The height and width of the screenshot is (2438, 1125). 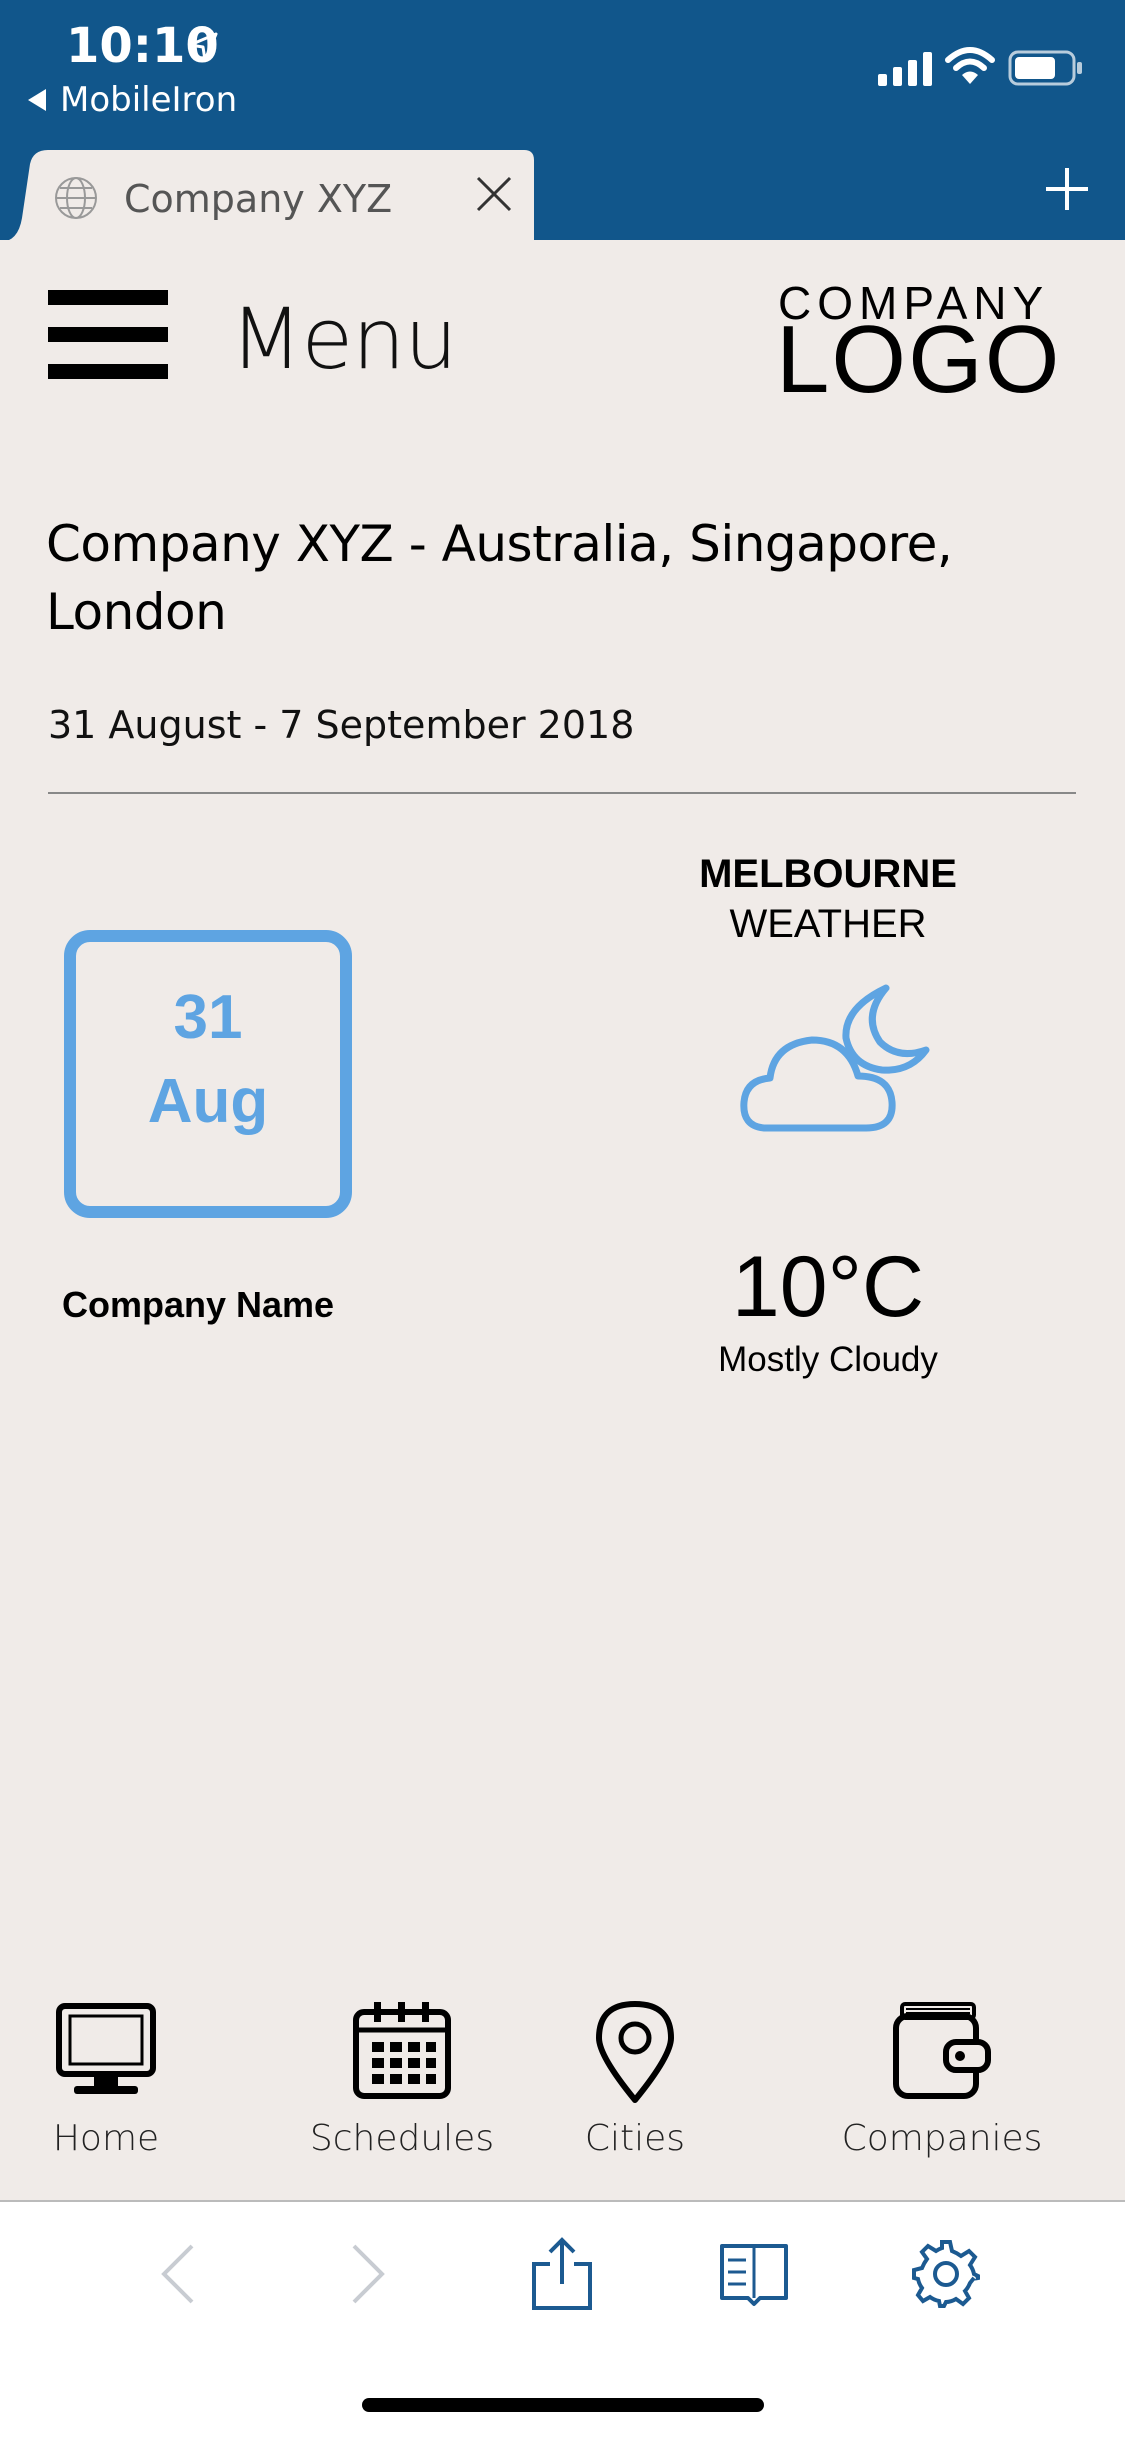 I want to click on nav-item-home: Home, so click(x=113, y=2085).